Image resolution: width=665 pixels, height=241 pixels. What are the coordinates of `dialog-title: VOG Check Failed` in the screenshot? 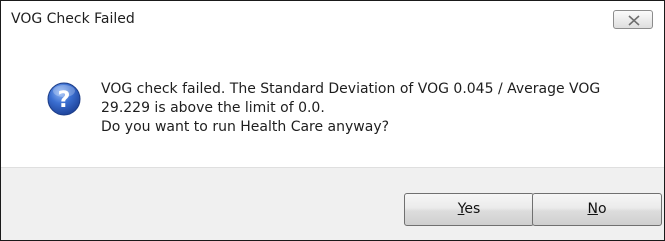 It's located at (73, 19).